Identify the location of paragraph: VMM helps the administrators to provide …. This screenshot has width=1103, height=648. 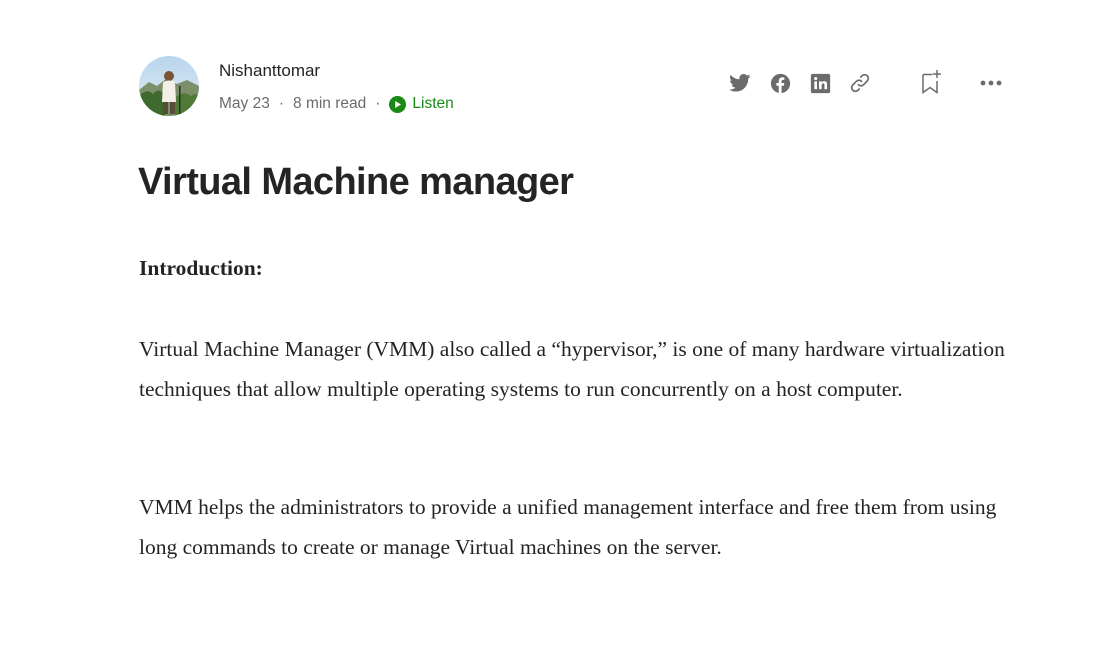
(568, 527).